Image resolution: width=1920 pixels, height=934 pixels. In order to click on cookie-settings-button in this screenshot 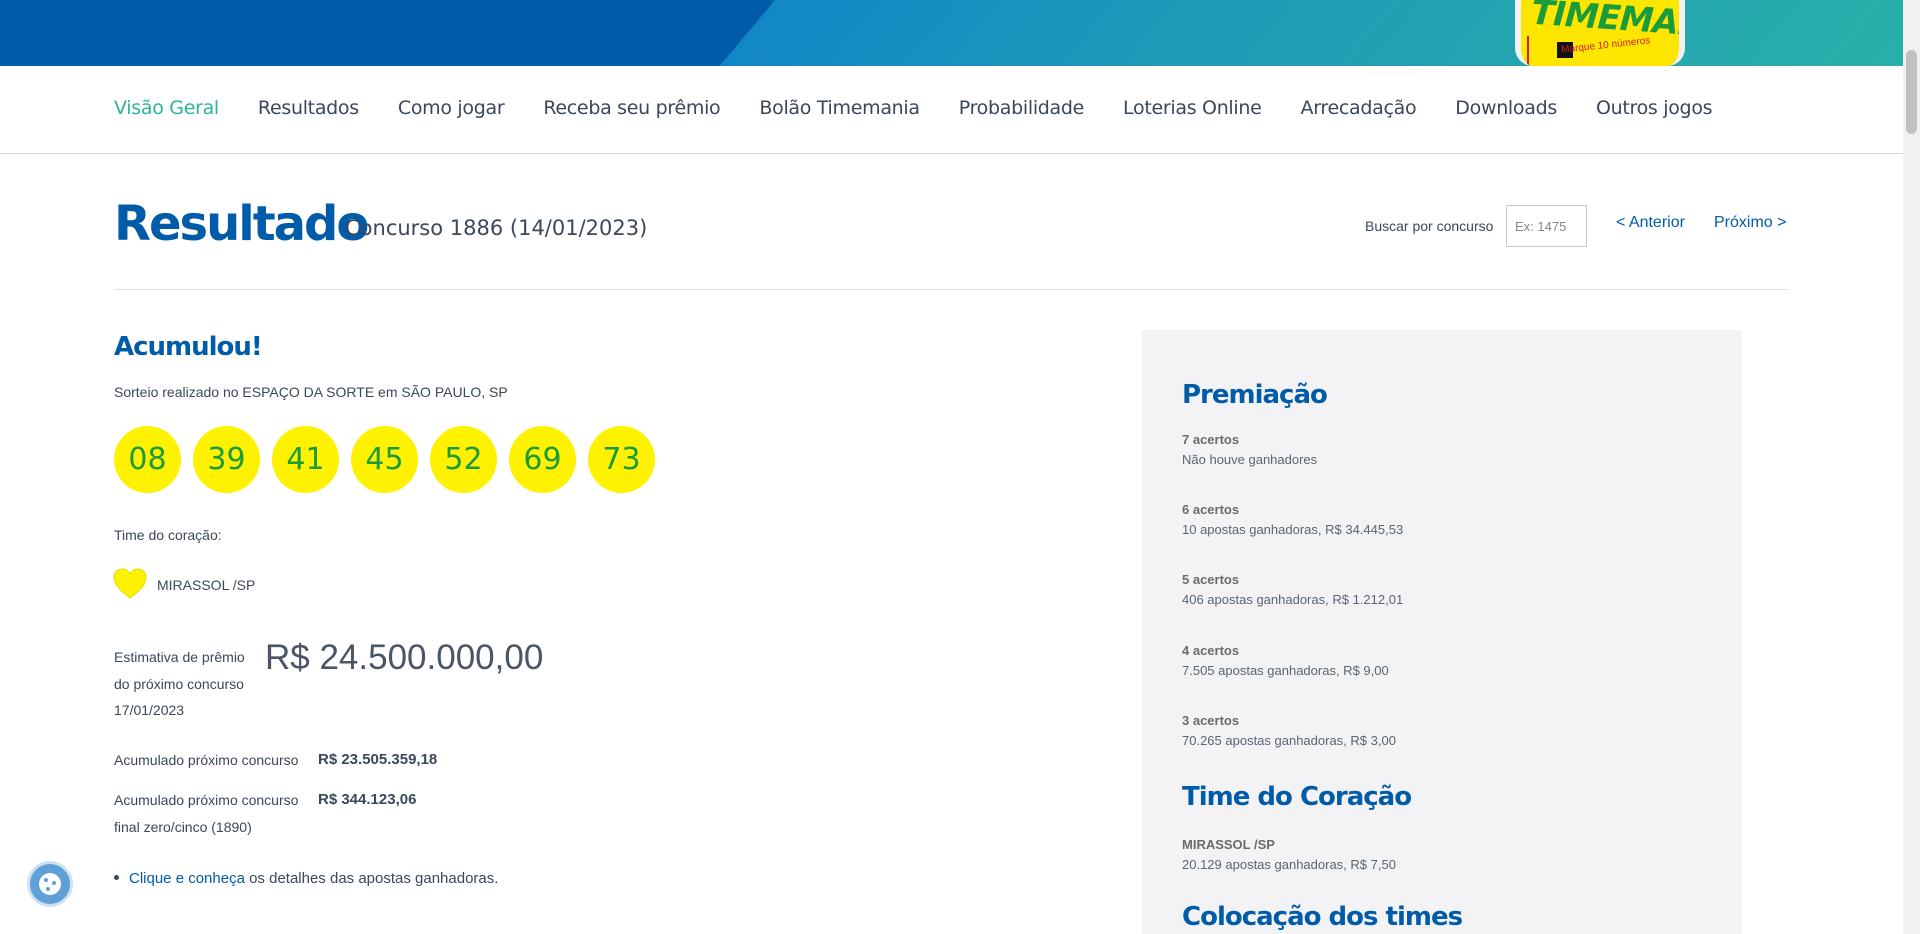, I will do `click(50, 884)`.